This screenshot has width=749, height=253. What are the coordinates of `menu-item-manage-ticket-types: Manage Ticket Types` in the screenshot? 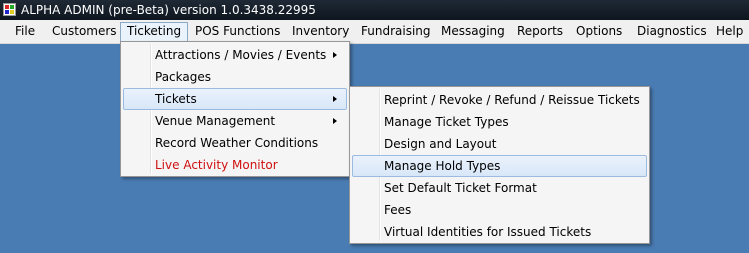 It's located at (499, 122).